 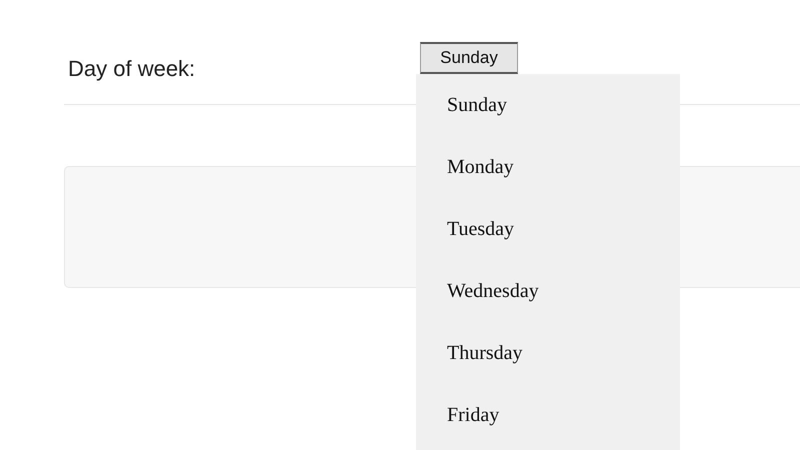 I want to click on dropdown-option: Tuesday, so click(x=465, y=245).